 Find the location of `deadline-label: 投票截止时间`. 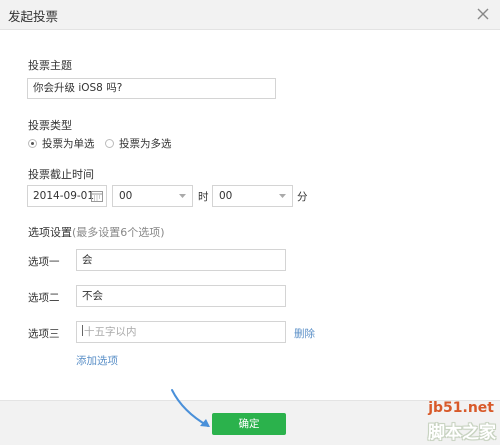

deadline-label: 投票截止时间 is located at coordinates (61, 174).